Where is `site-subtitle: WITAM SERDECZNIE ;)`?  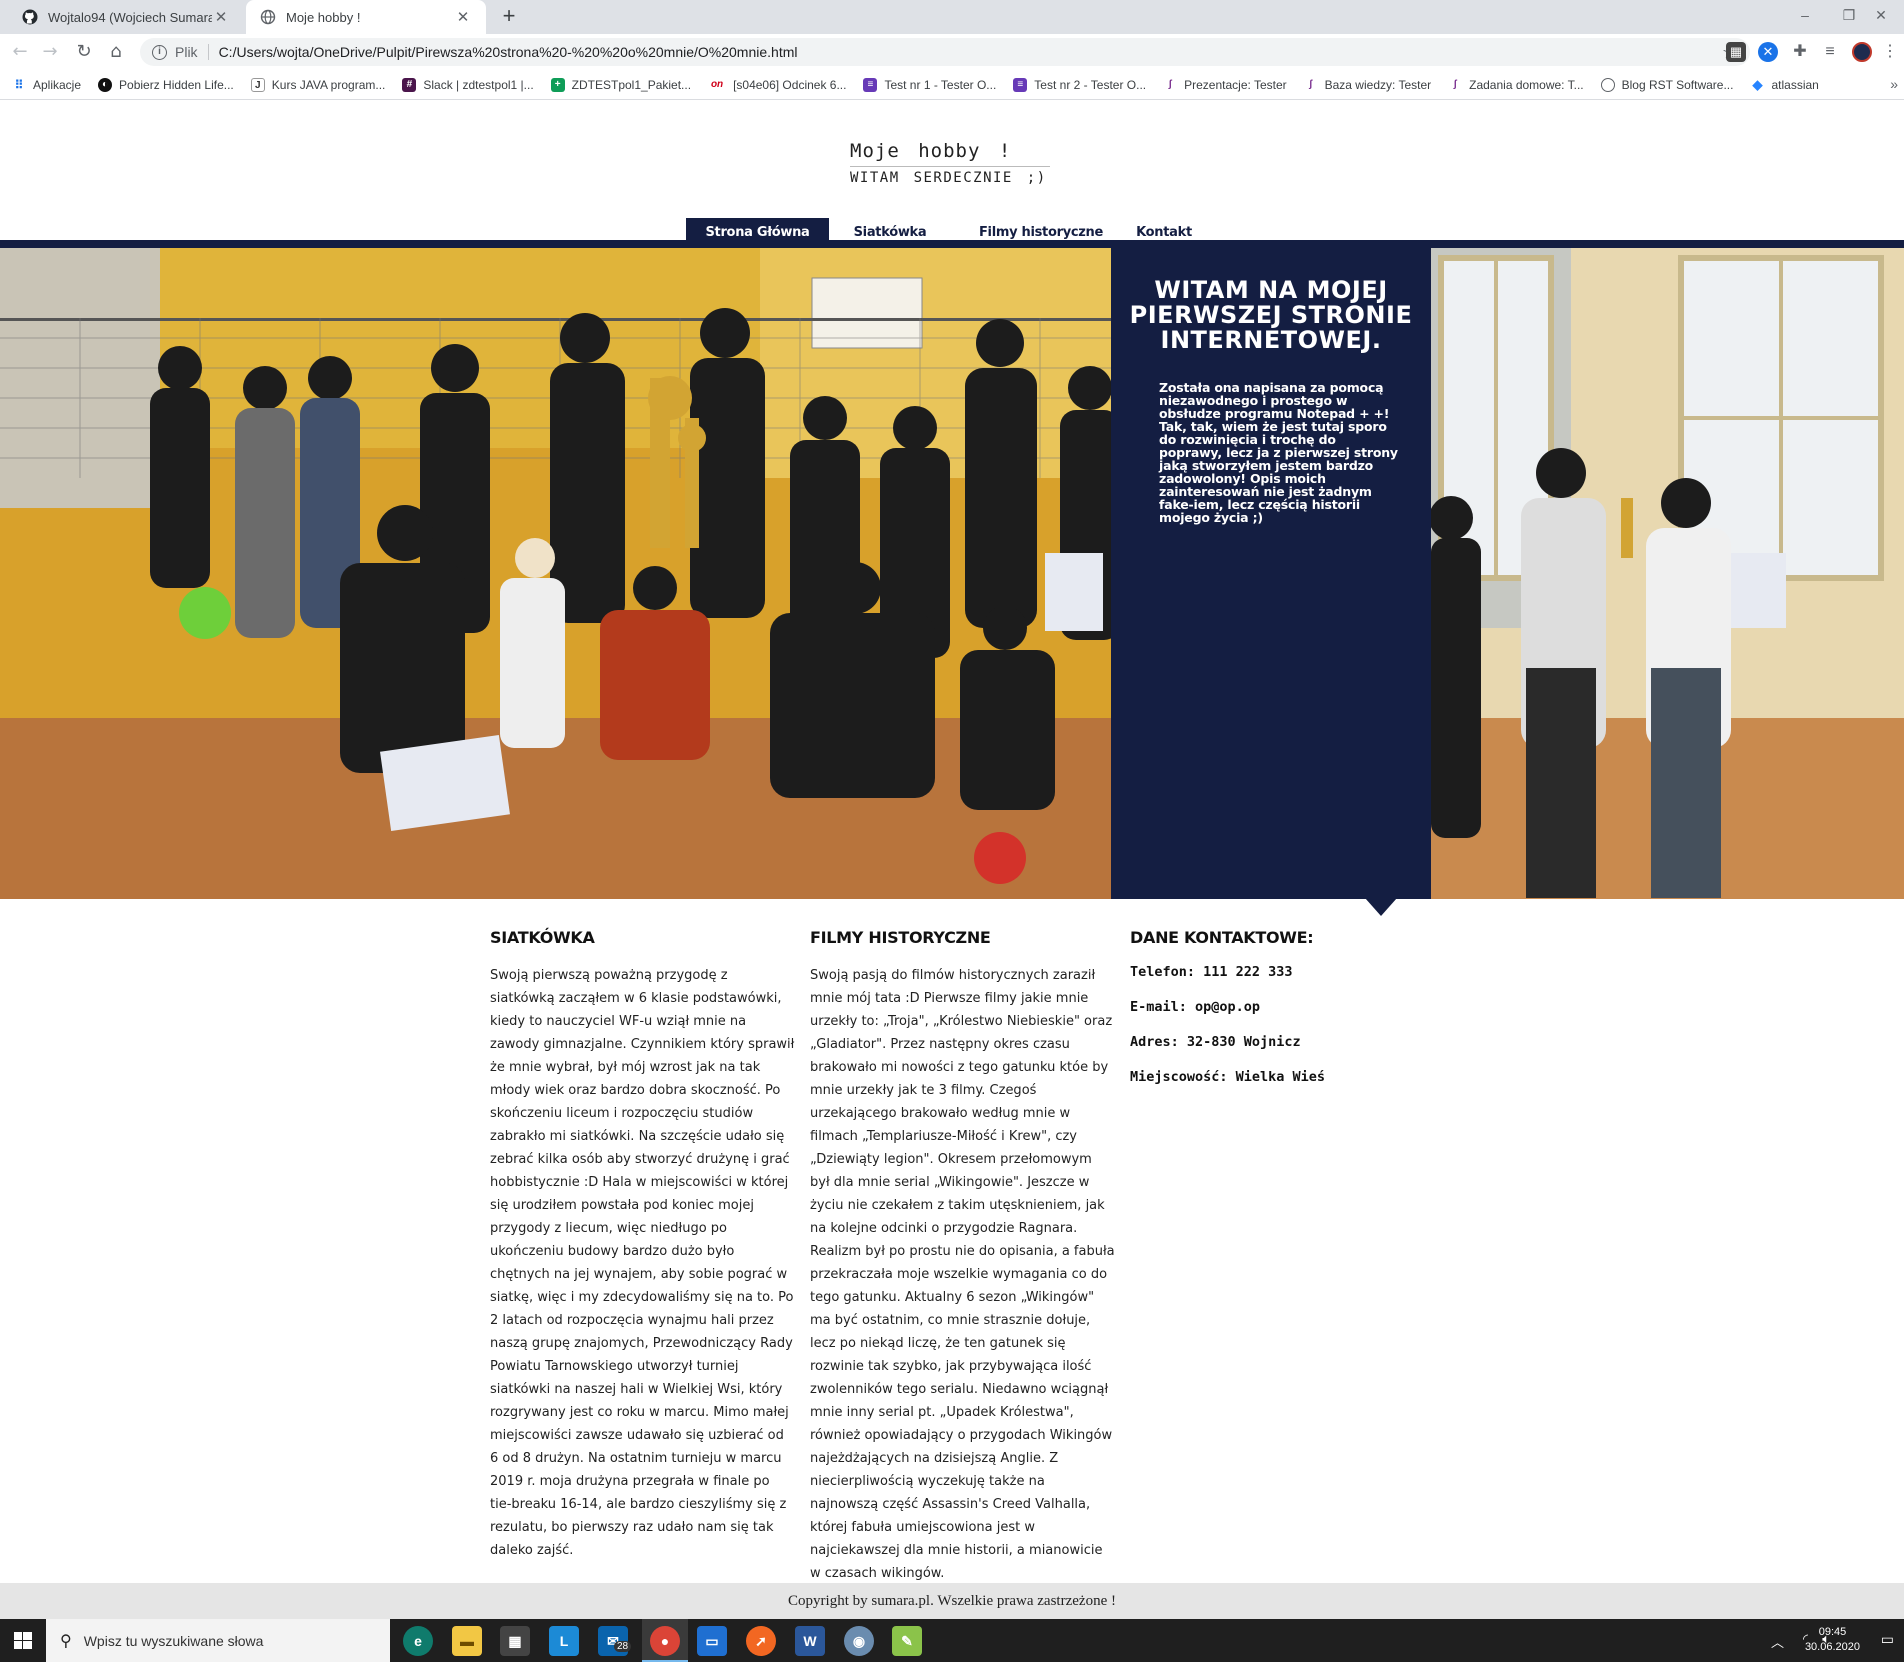 site-subtitle: WITAM SERDECZNIE ;) is located at coordinates (948, 178).